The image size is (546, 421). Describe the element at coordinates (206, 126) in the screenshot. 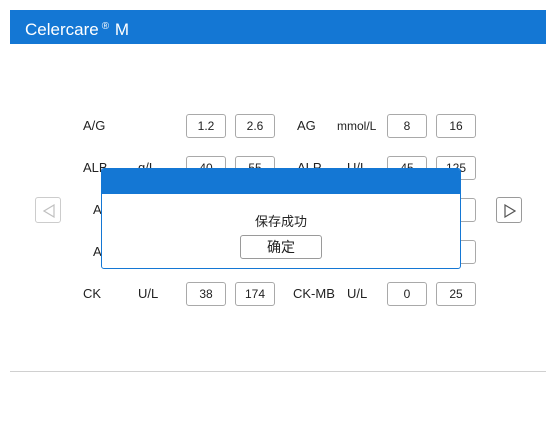

I see `ag-ratio-low-input: 1.2` at that location.